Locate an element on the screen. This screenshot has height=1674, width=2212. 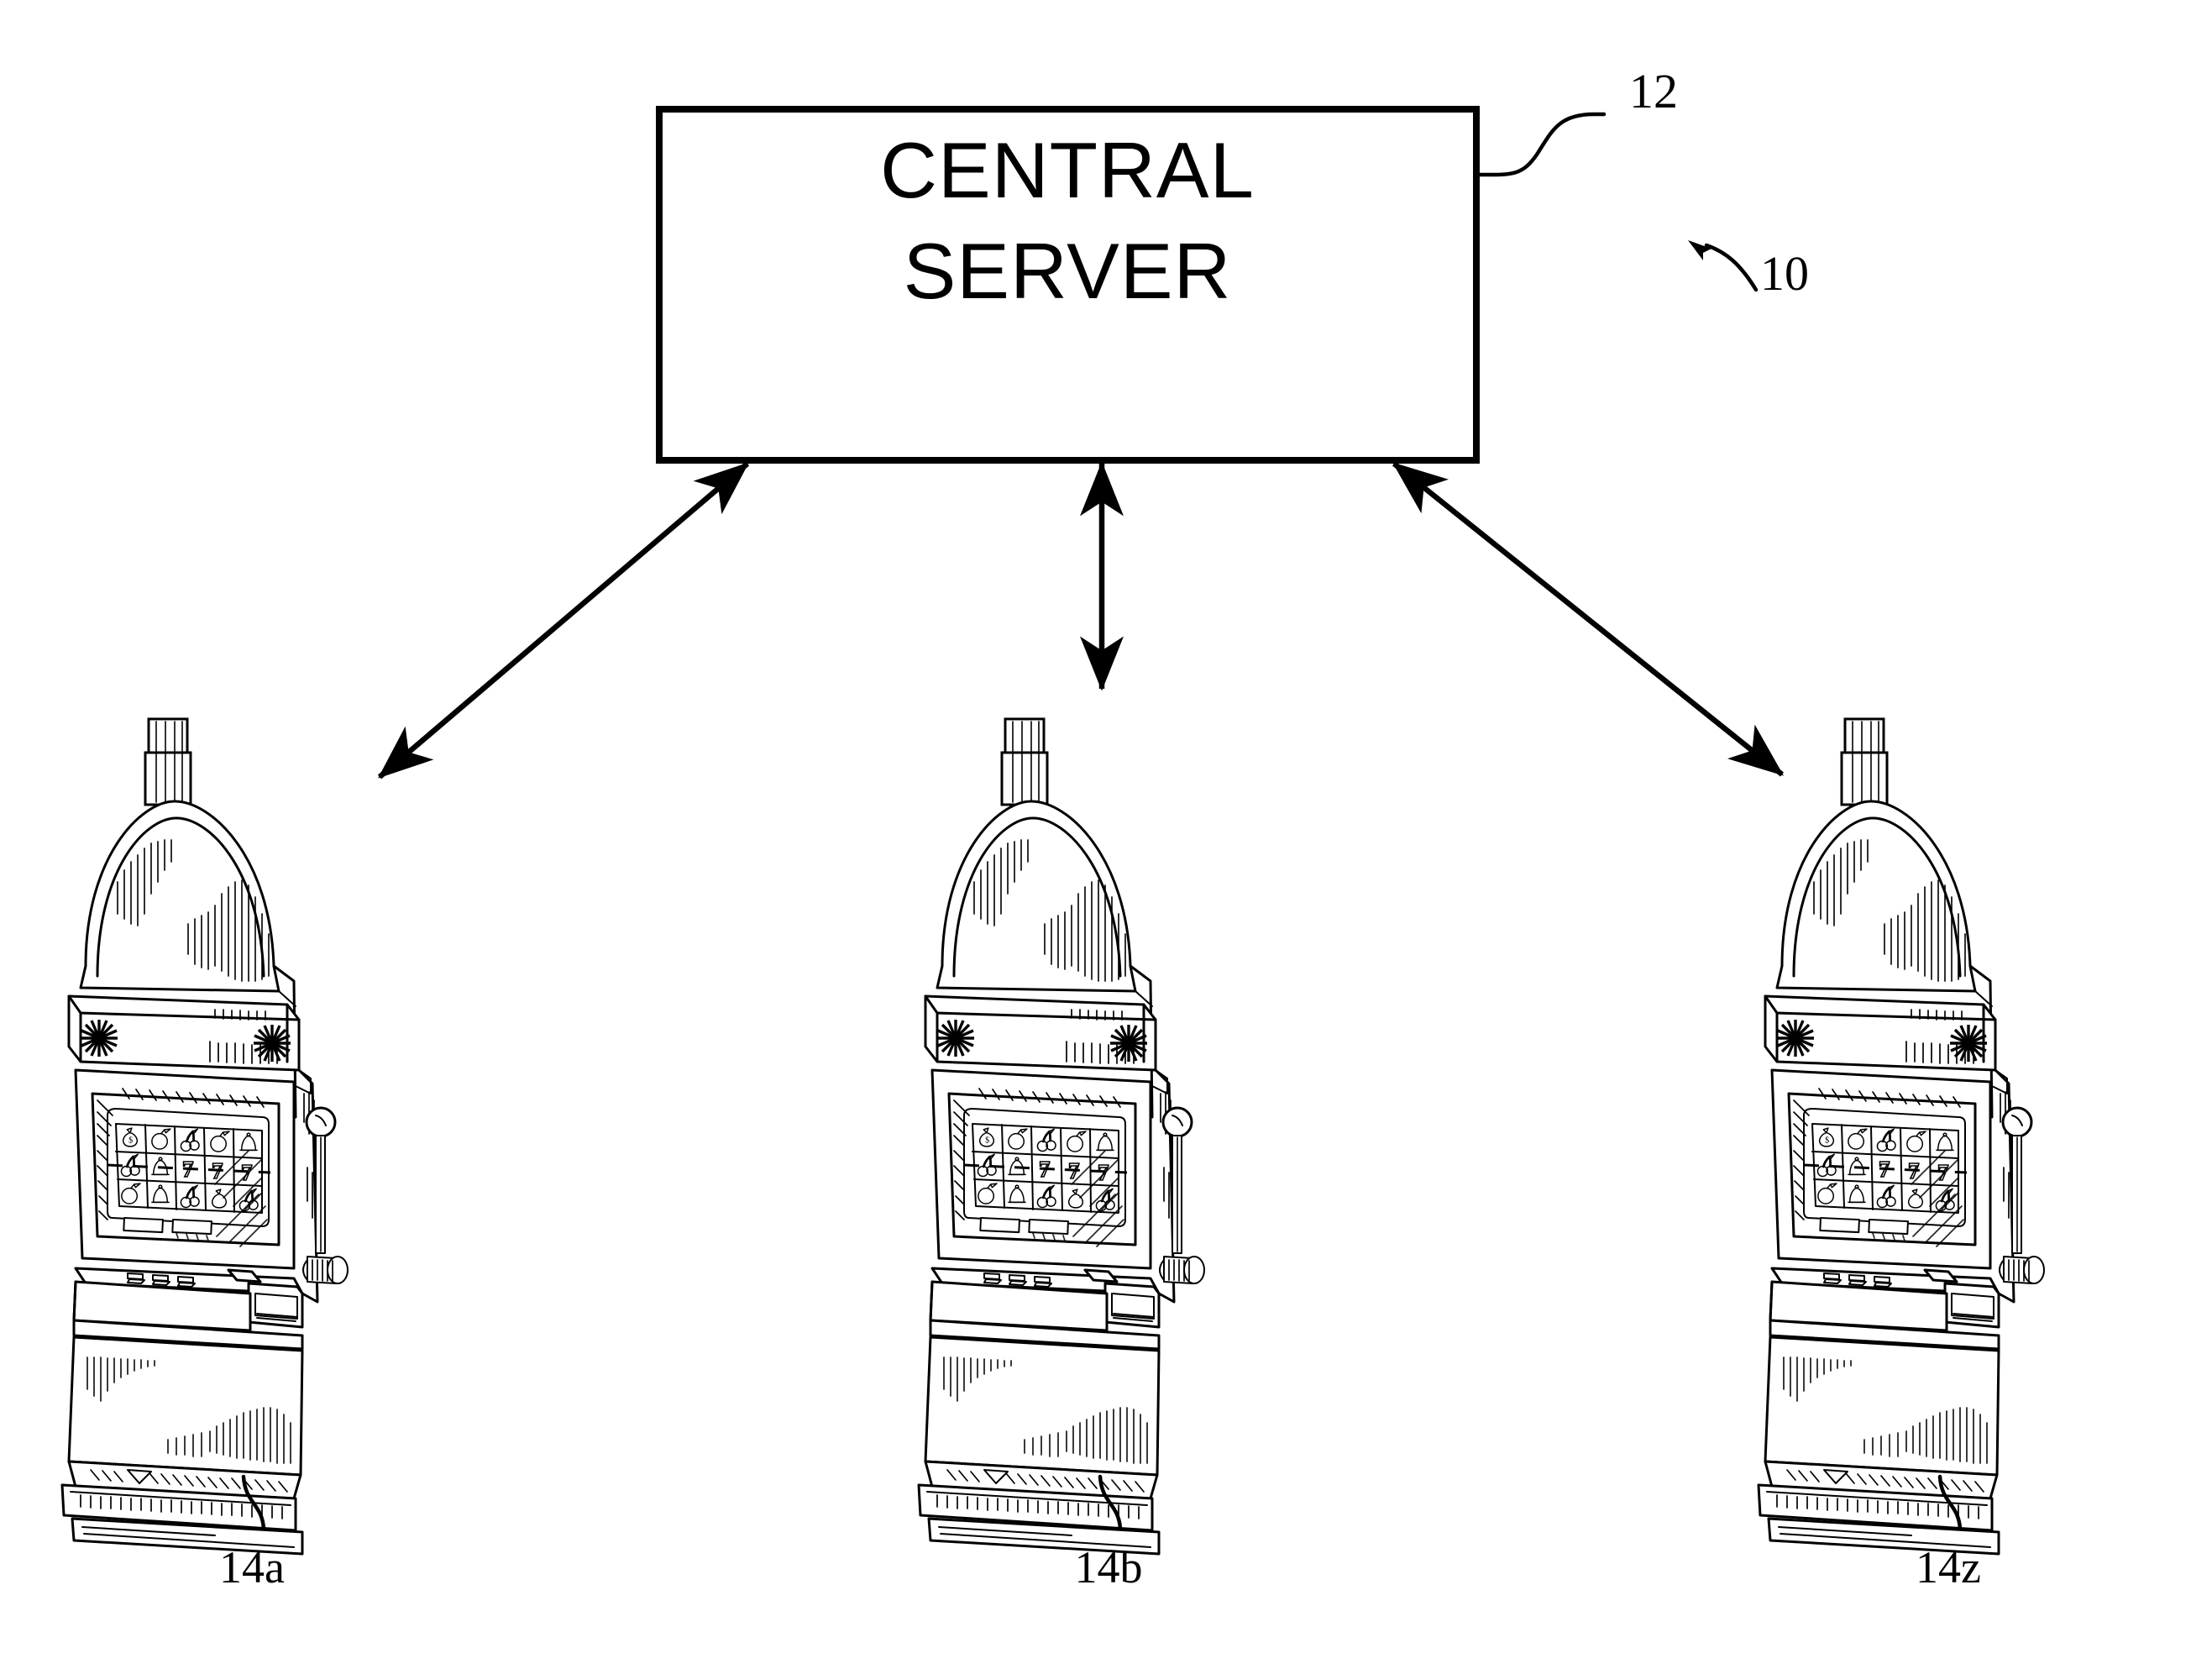
connection-arrows is located at coordinates (1081, 620).